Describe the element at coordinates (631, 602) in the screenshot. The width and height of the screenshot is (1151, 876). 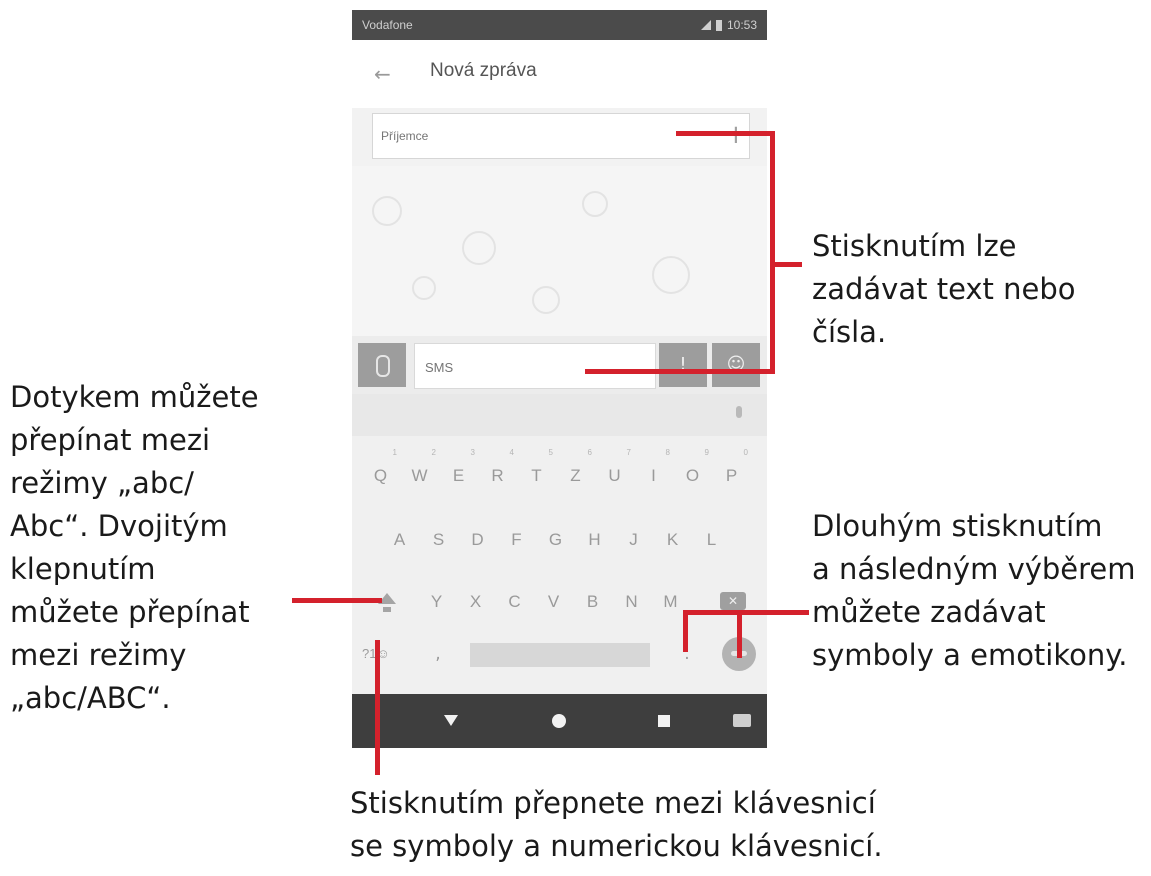
I see `key-n: N` at that location.